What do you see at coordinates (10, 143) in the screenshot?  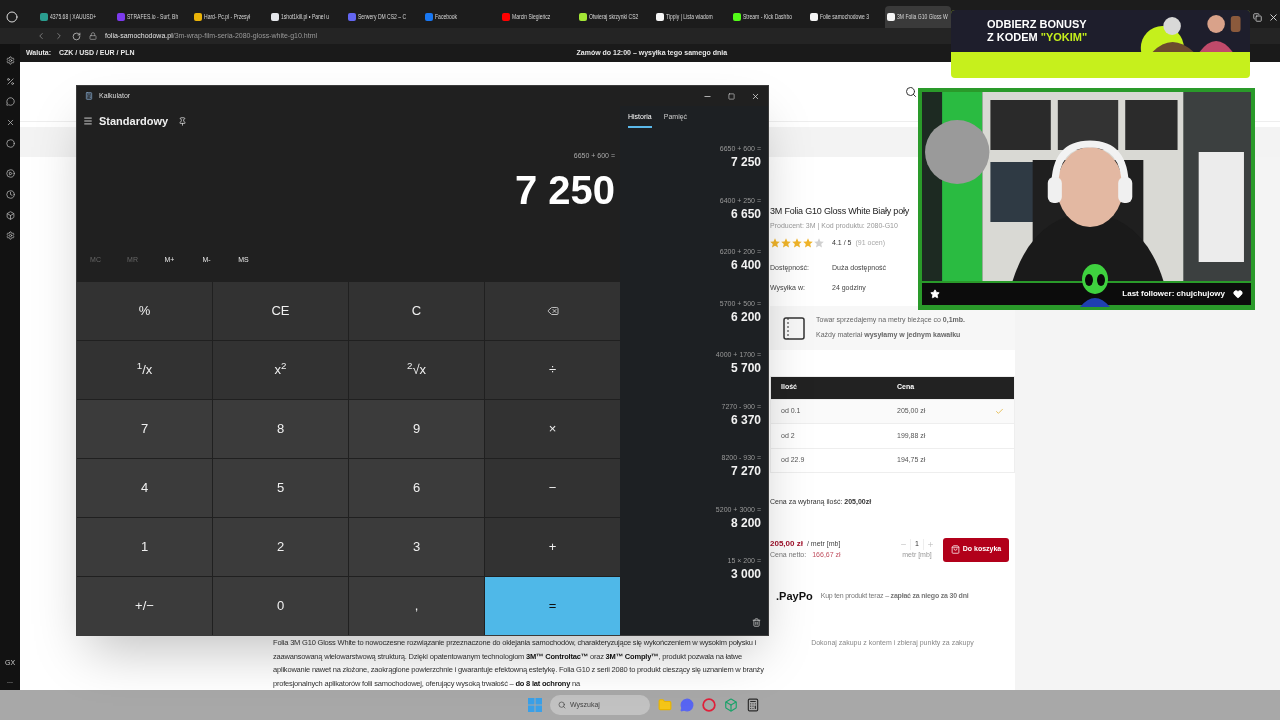 I see `record-icon` at bounding box center [10, 143].